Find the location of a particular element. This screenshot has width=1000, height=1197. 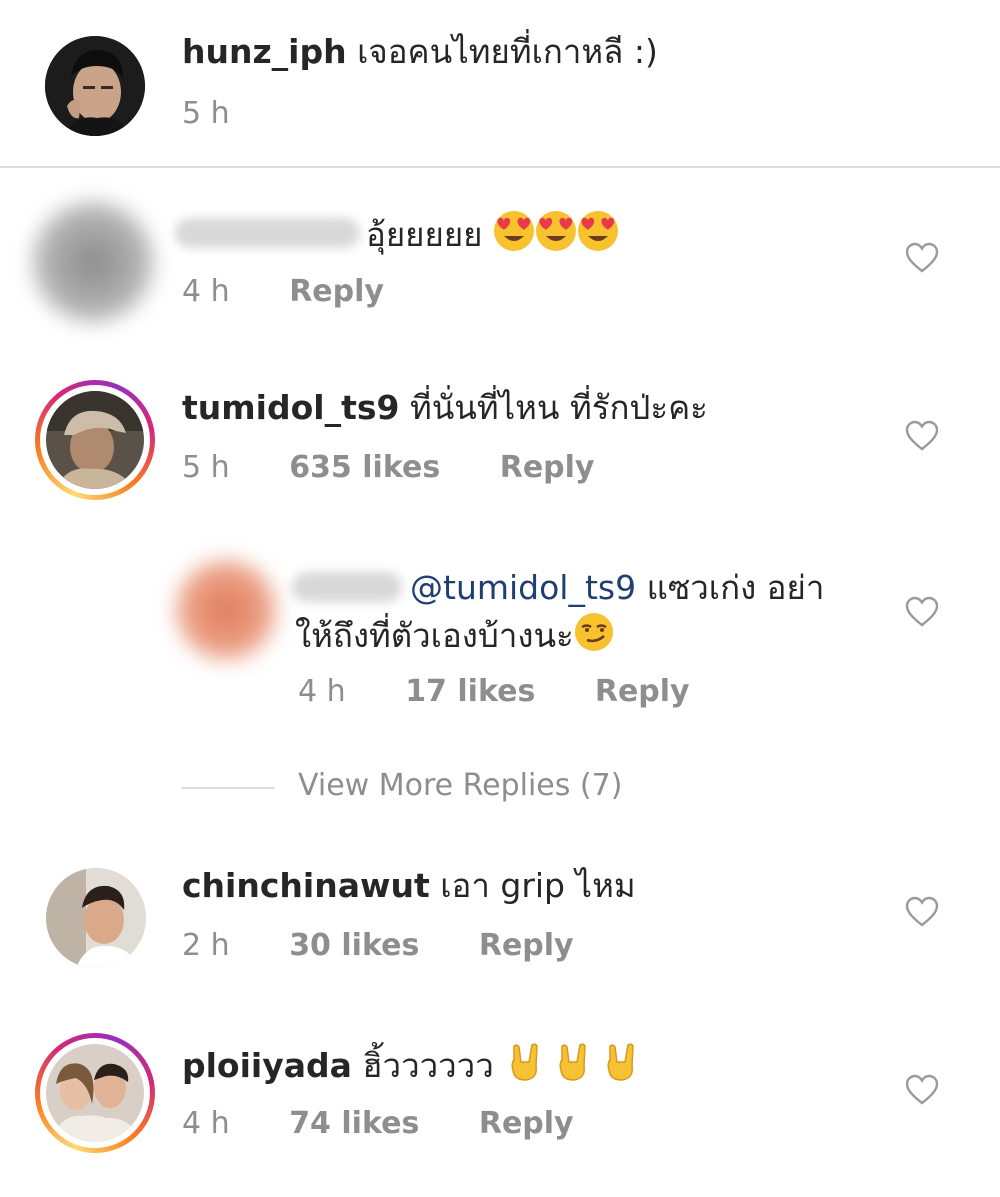

comment-1-meta: 4 h Reply is located at coordinates (283, 291).